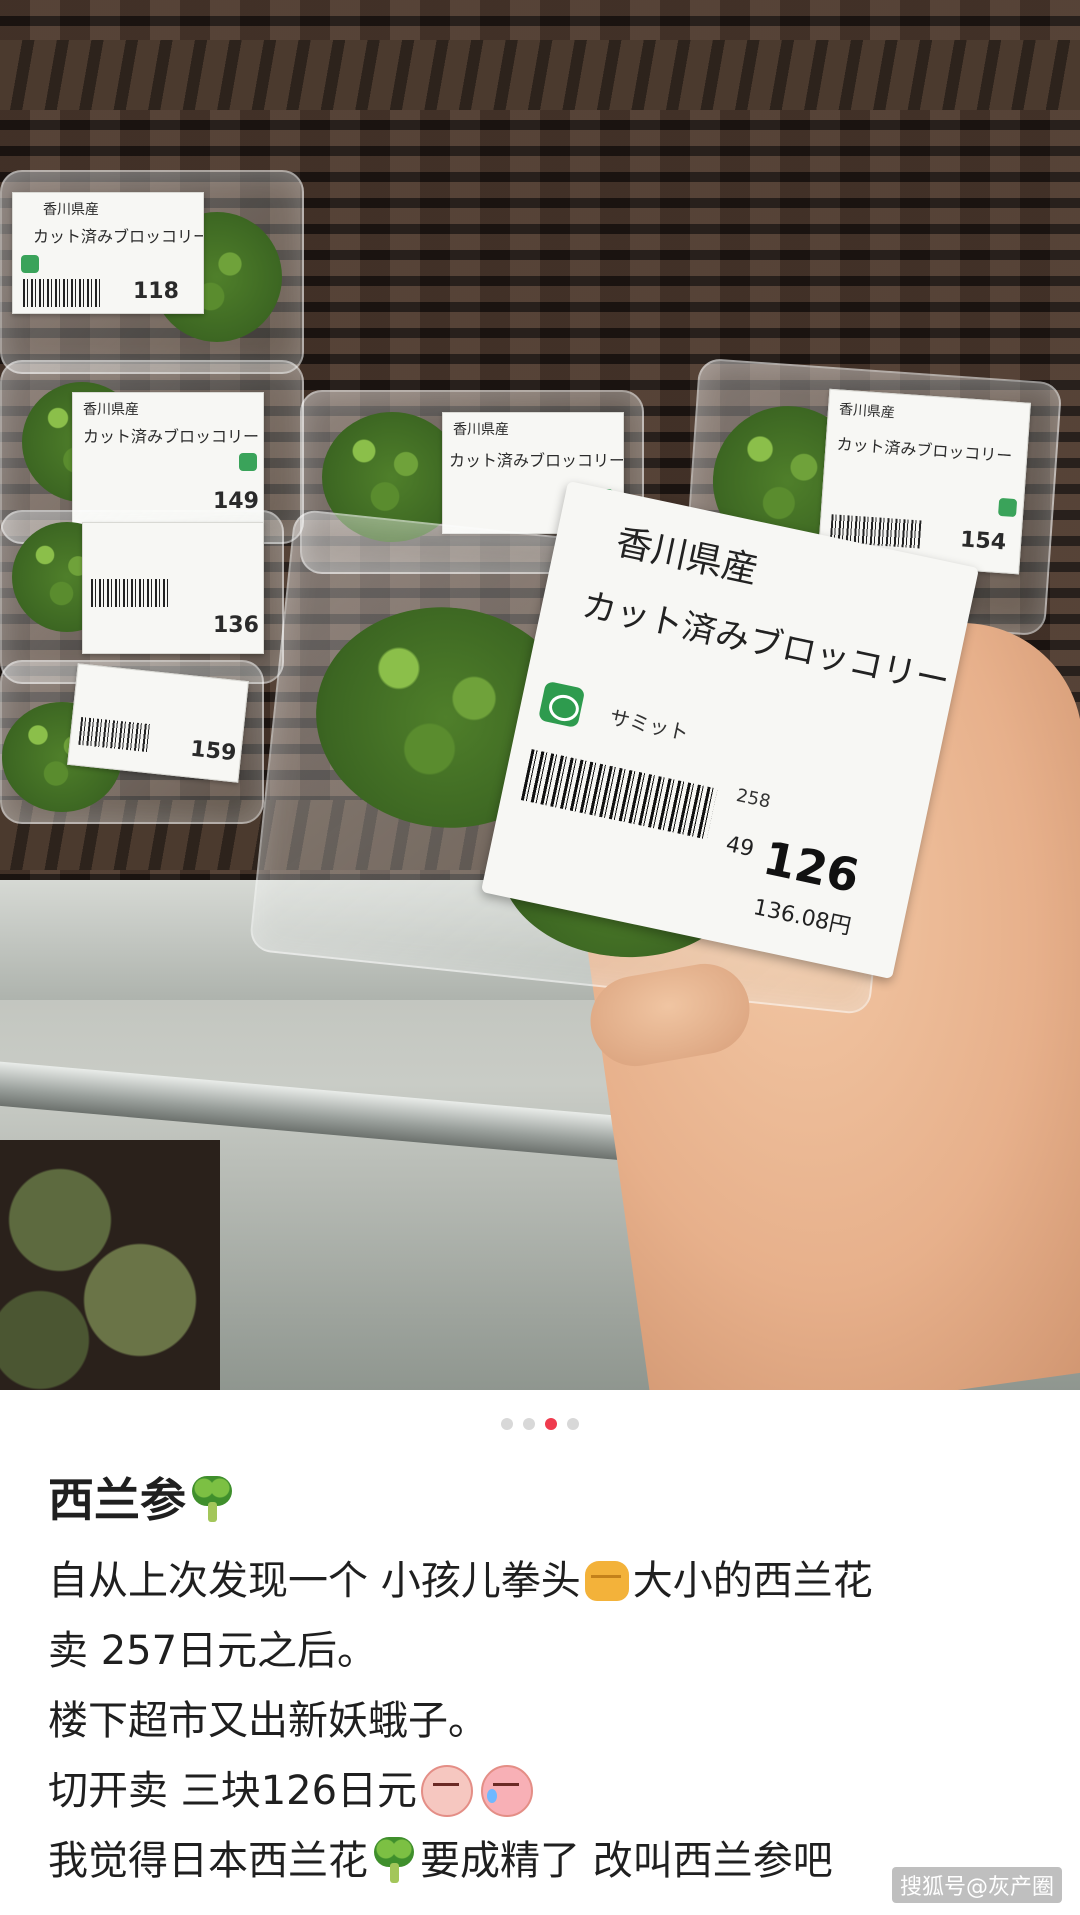 This screenshot has width=1080, height=1915. Describe the element at coordinates (314, 1581) in the screenshot. I see `post-line-text: 自从上次发现一个 小孩儿拳头` at that location.